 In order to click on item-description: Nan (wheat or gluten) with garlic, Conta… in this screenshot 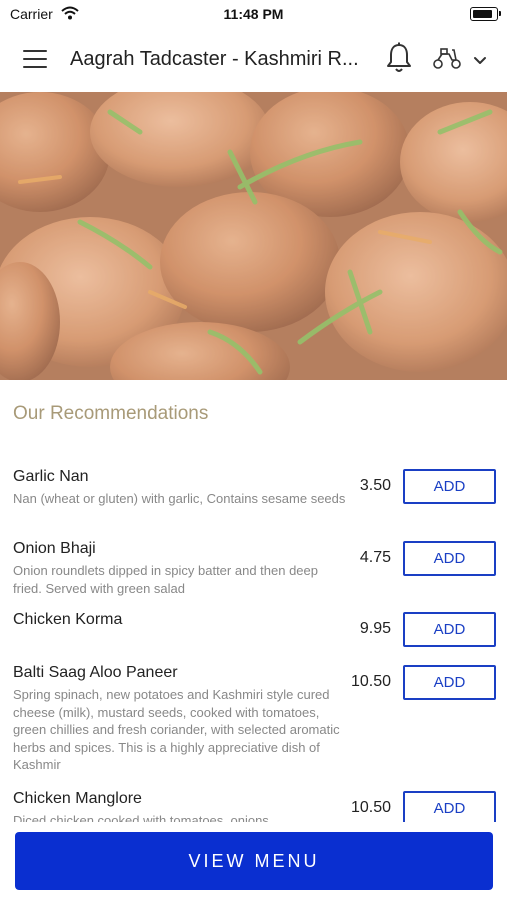, I will do `click(179, 498)`.